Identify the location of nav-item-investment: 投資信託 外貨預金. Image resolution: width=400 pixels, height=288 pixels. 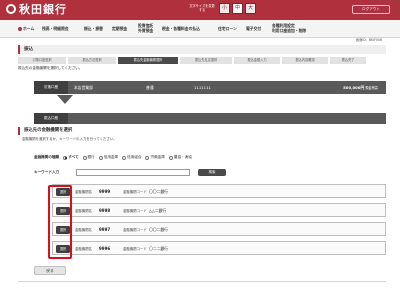
(145, 29).